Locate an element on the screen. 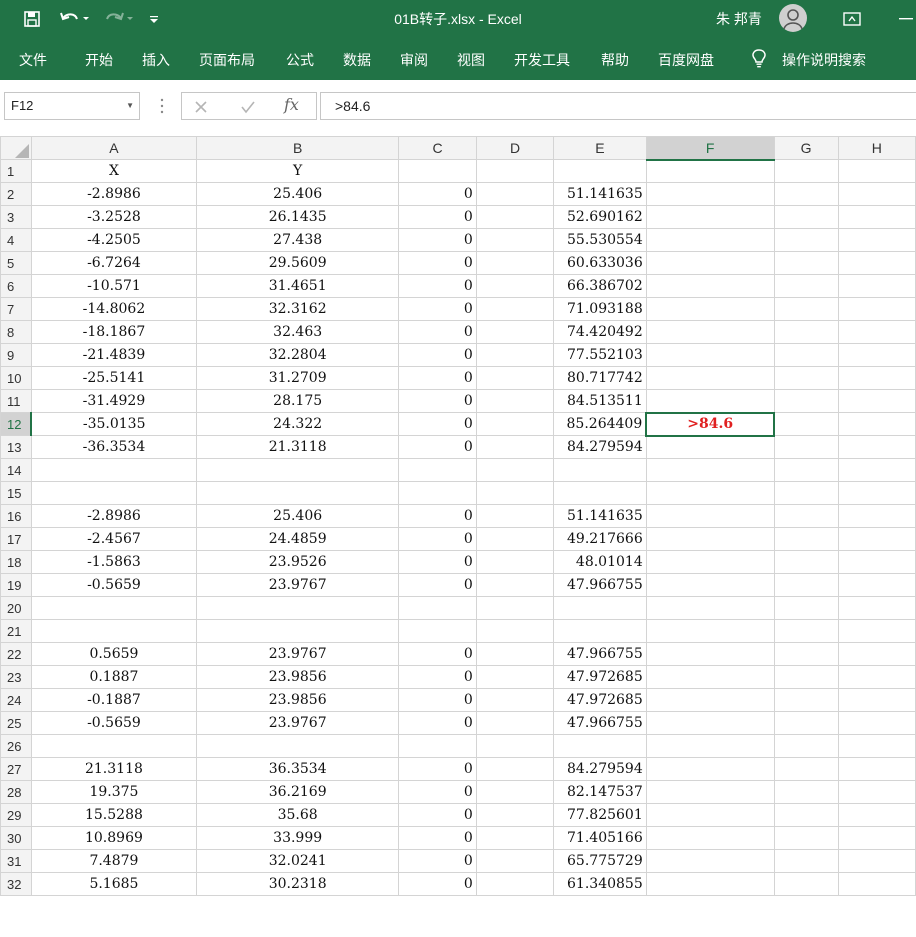 This screenshot has height=937, width=916. column-header-d: D is located at coordinates (515, 148).